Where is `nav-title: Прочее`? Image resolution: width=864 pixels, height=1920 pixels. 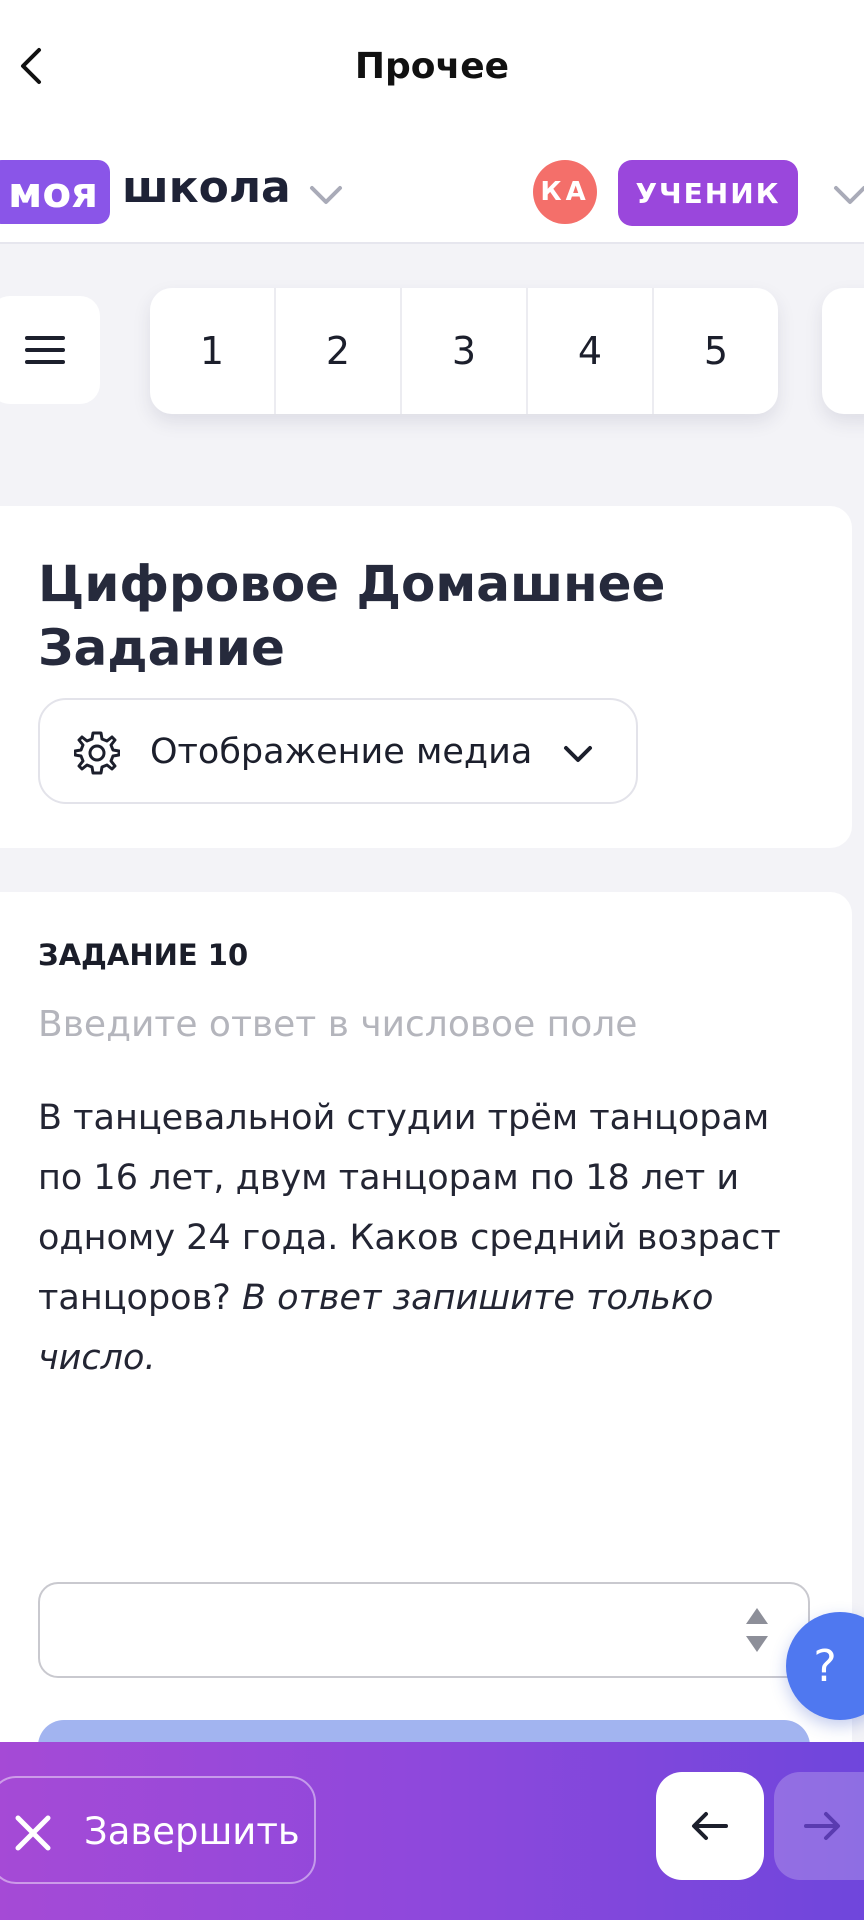 nav-title: Прочее is located at coordinates (432, 66).